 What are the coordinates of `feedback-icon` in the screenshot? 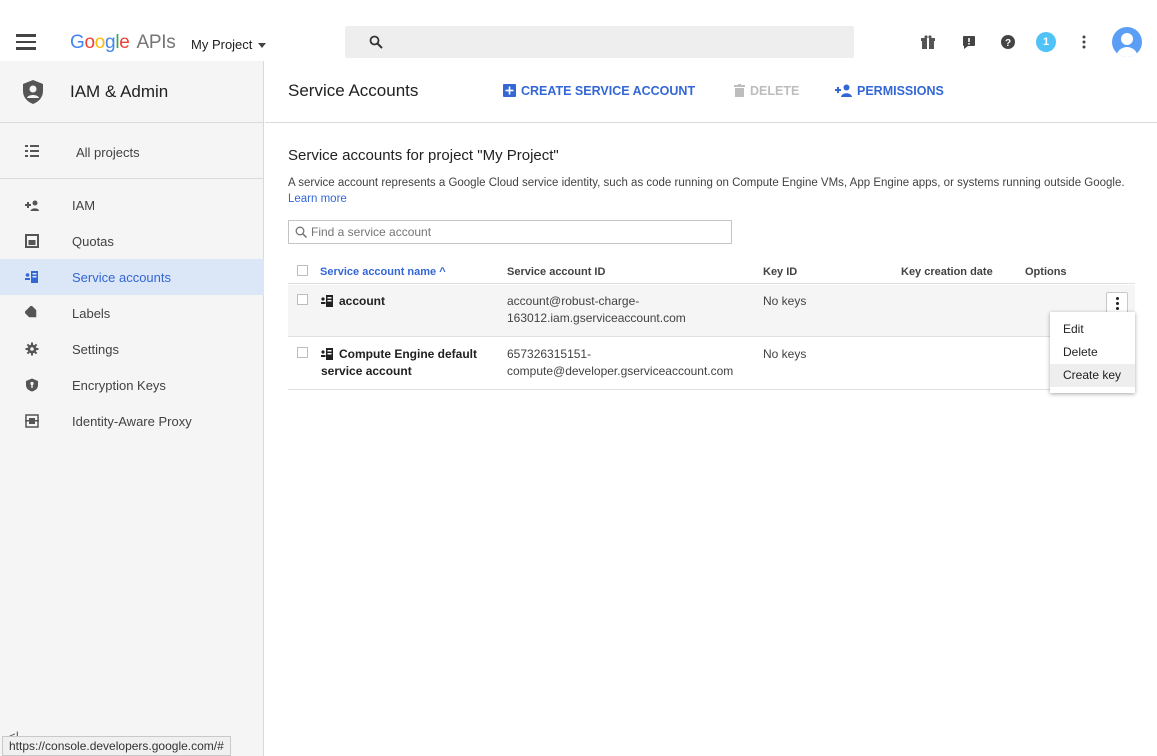 It's located at (969, 42).